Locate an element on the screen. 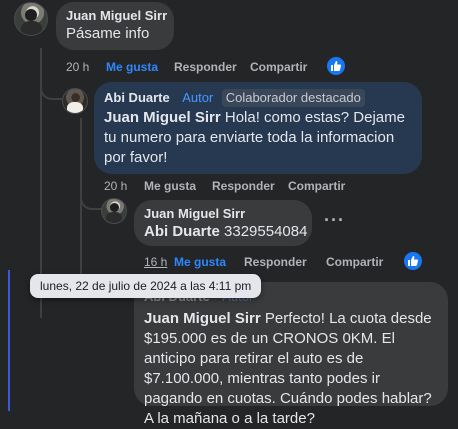 This screenshot has width=458, height=429. comment-bubble-3: Juan Miguel Sirr Abi Duarte 3329554084 is located at coordinates (223, 223).